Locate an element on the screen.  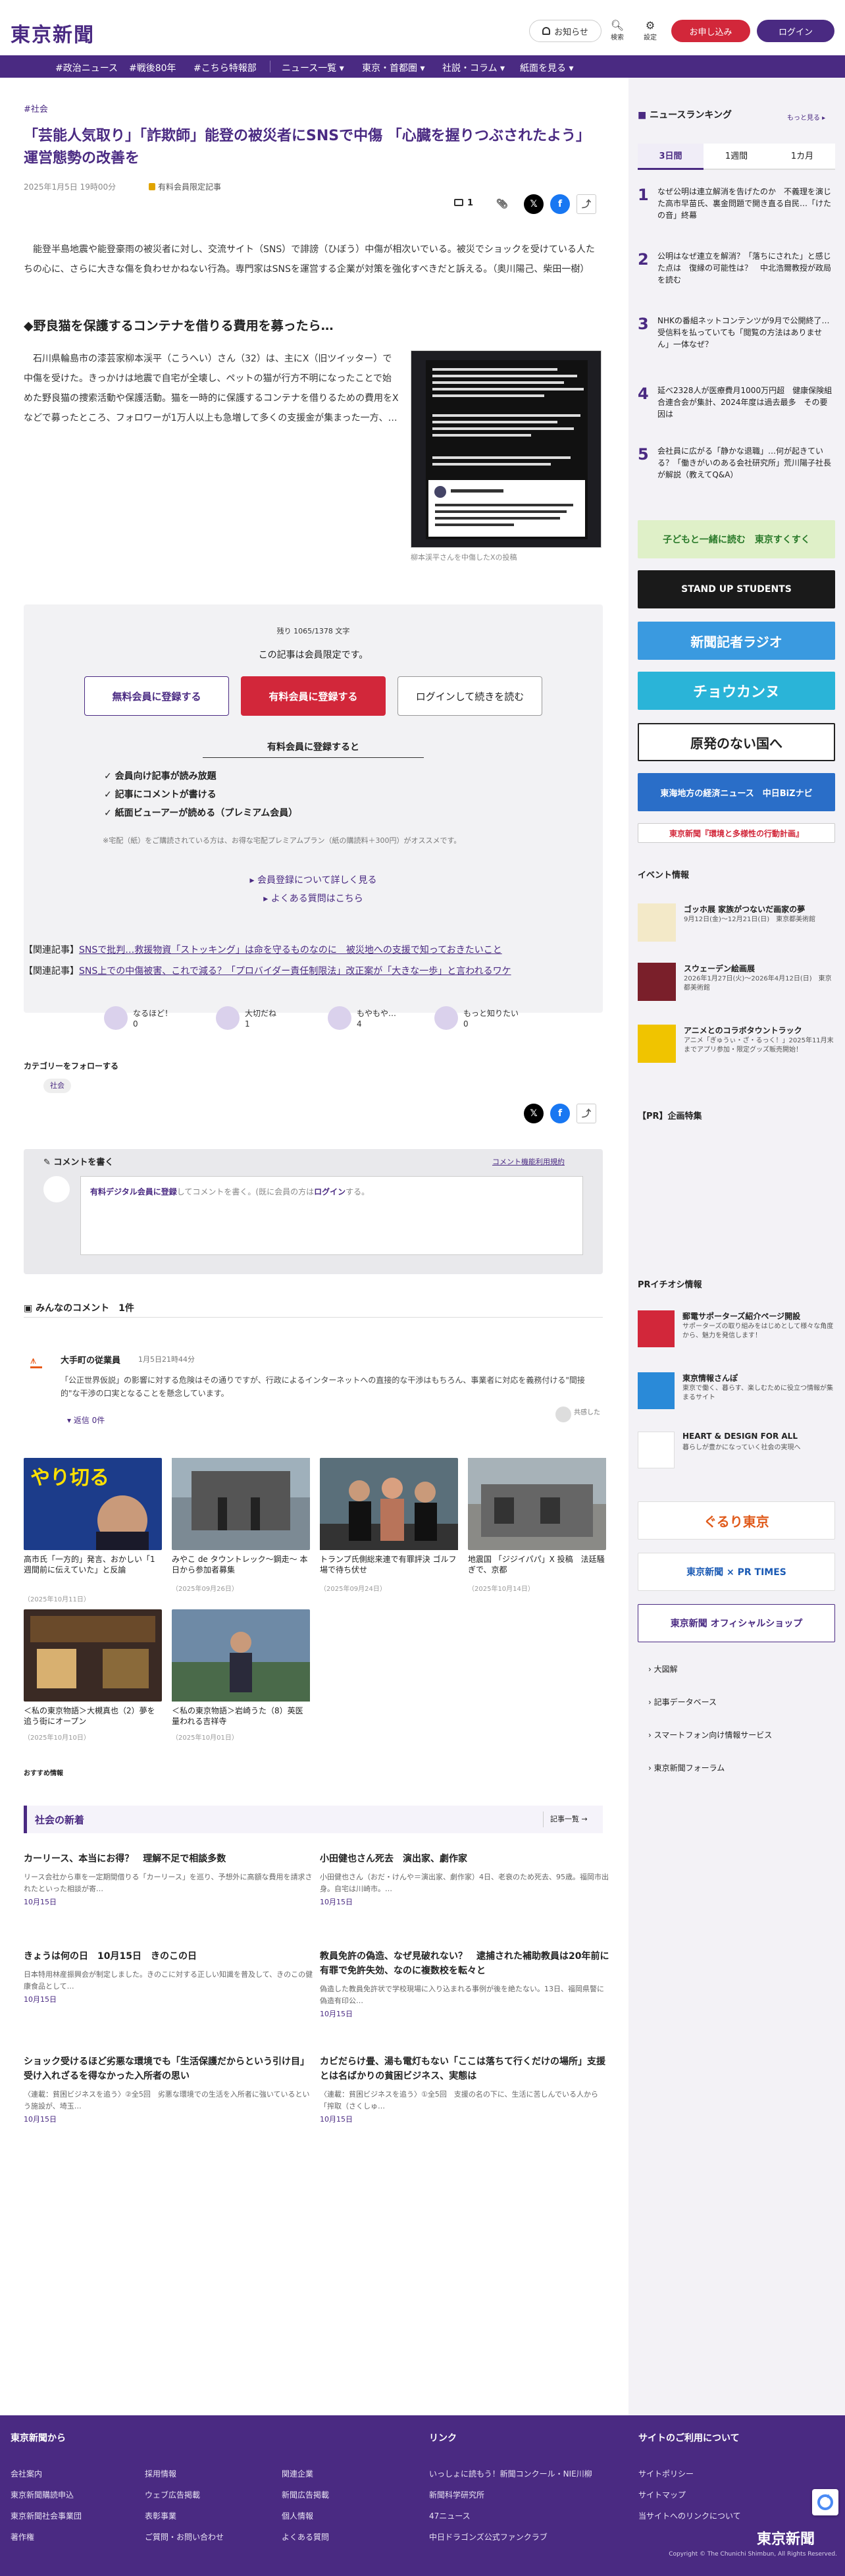
banner-radio: 新聞記者ラジオ is located at coordinates (737, 641).